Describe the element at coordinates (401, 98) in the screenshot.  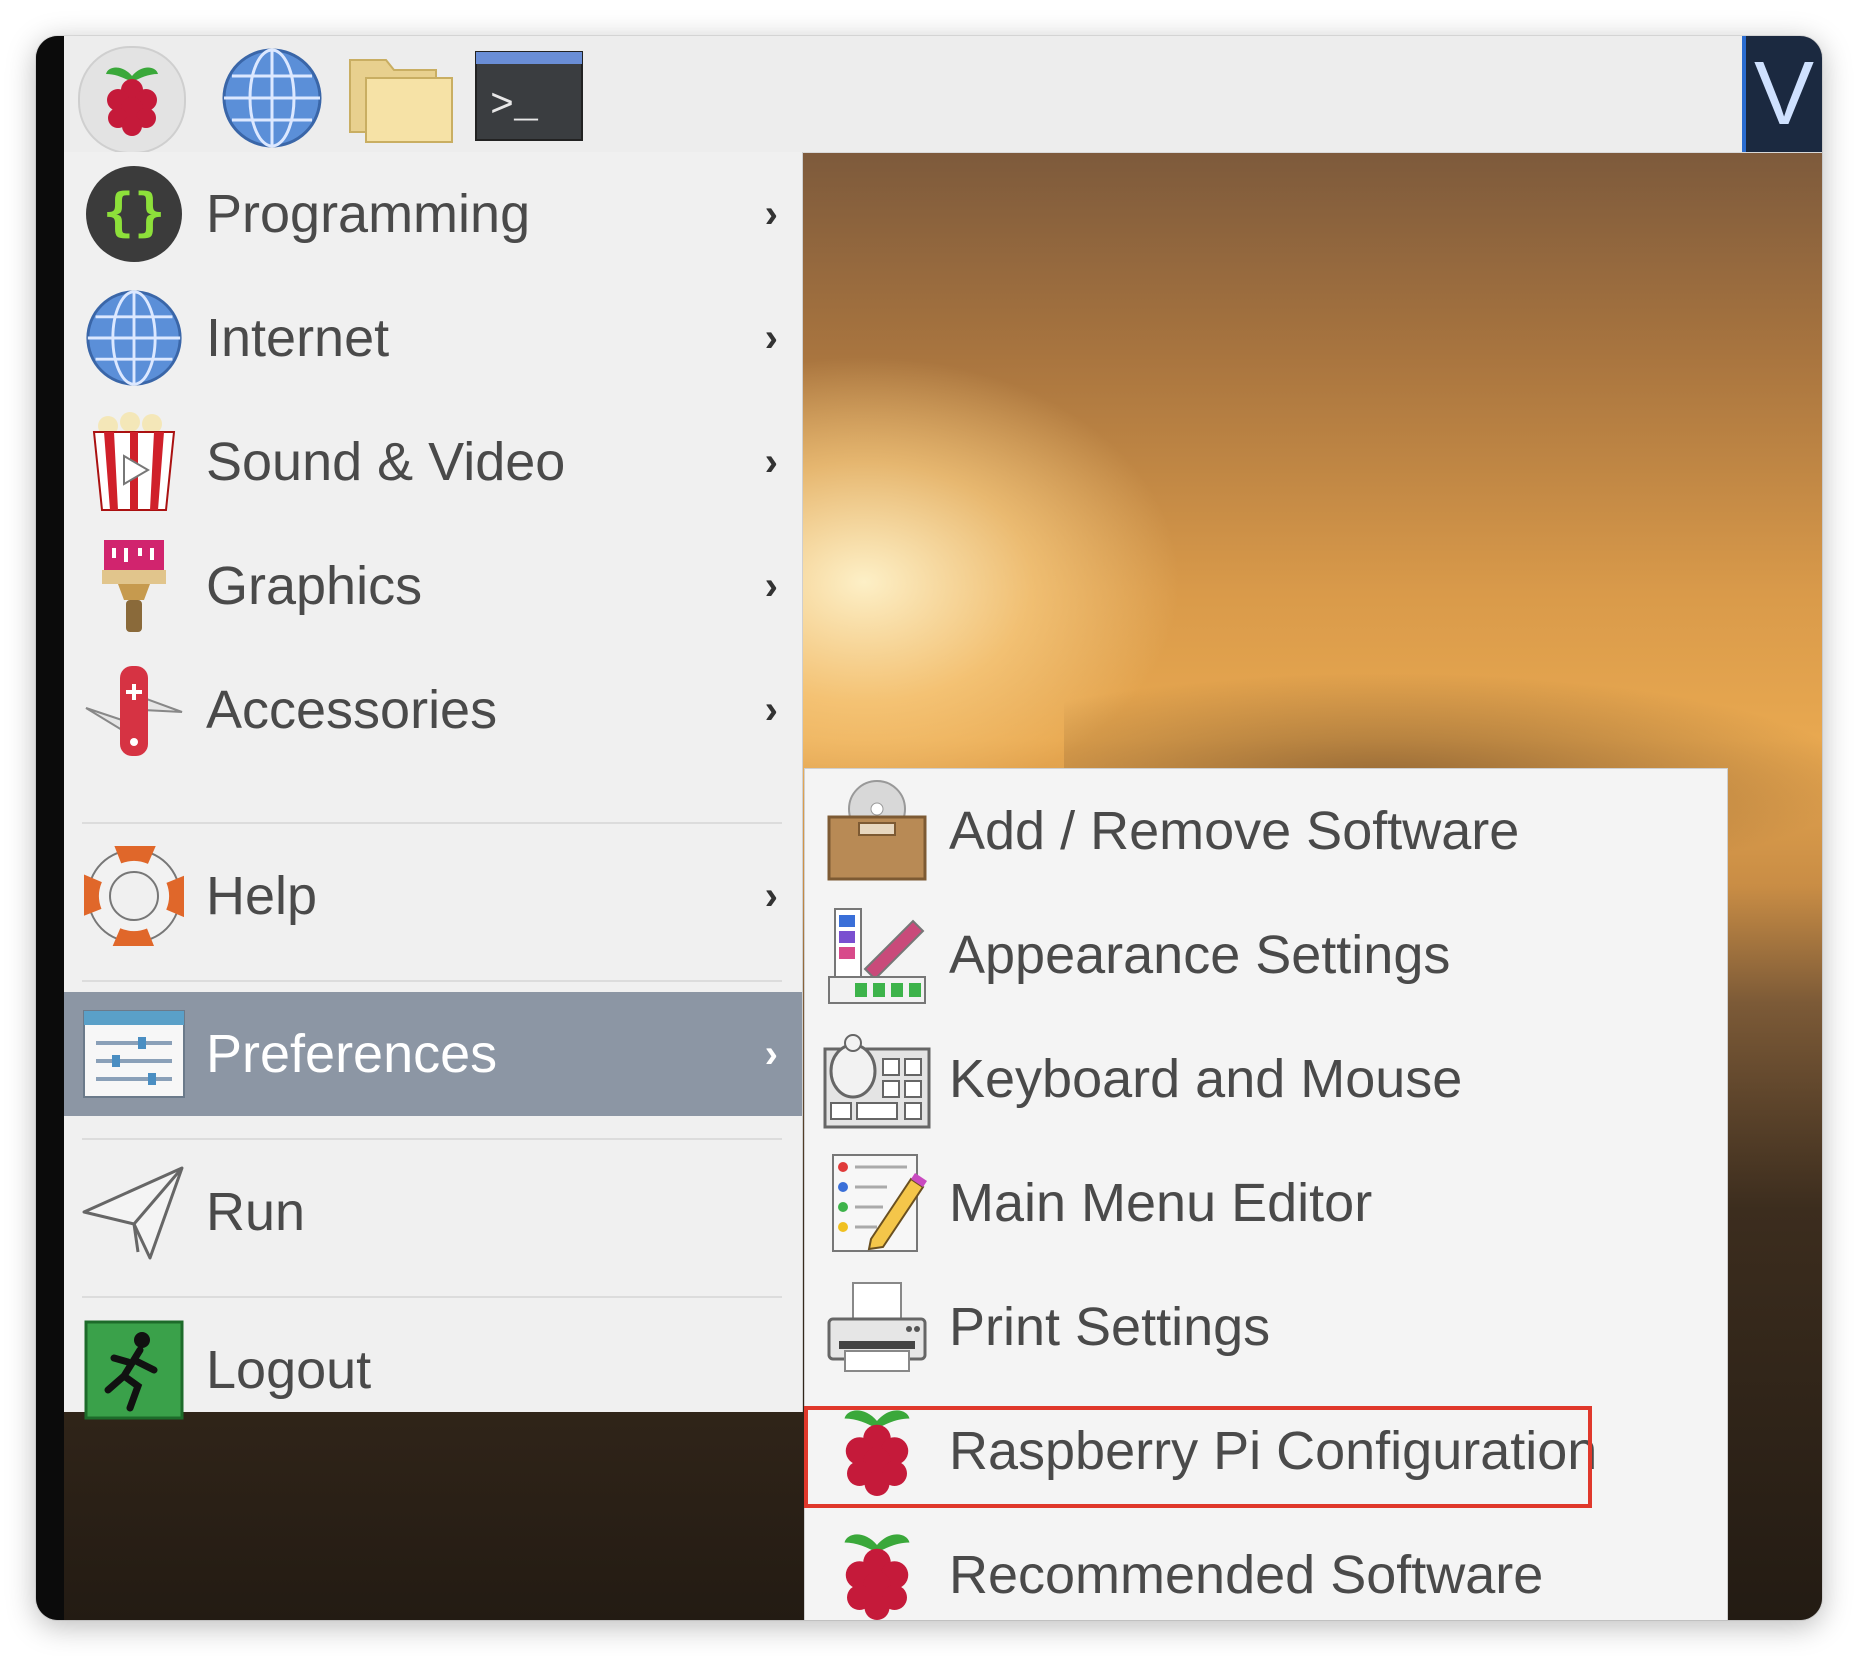
I see `file-manager-folder-icon` at that location.